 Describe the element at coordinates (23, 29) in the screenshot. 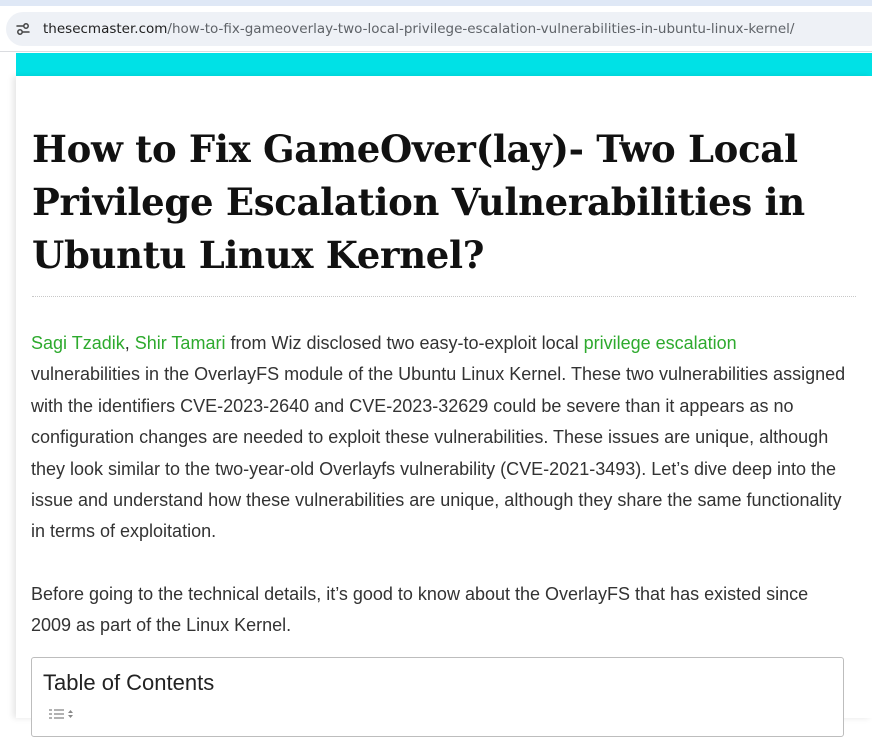

I see `site-settings-icon` at that location.